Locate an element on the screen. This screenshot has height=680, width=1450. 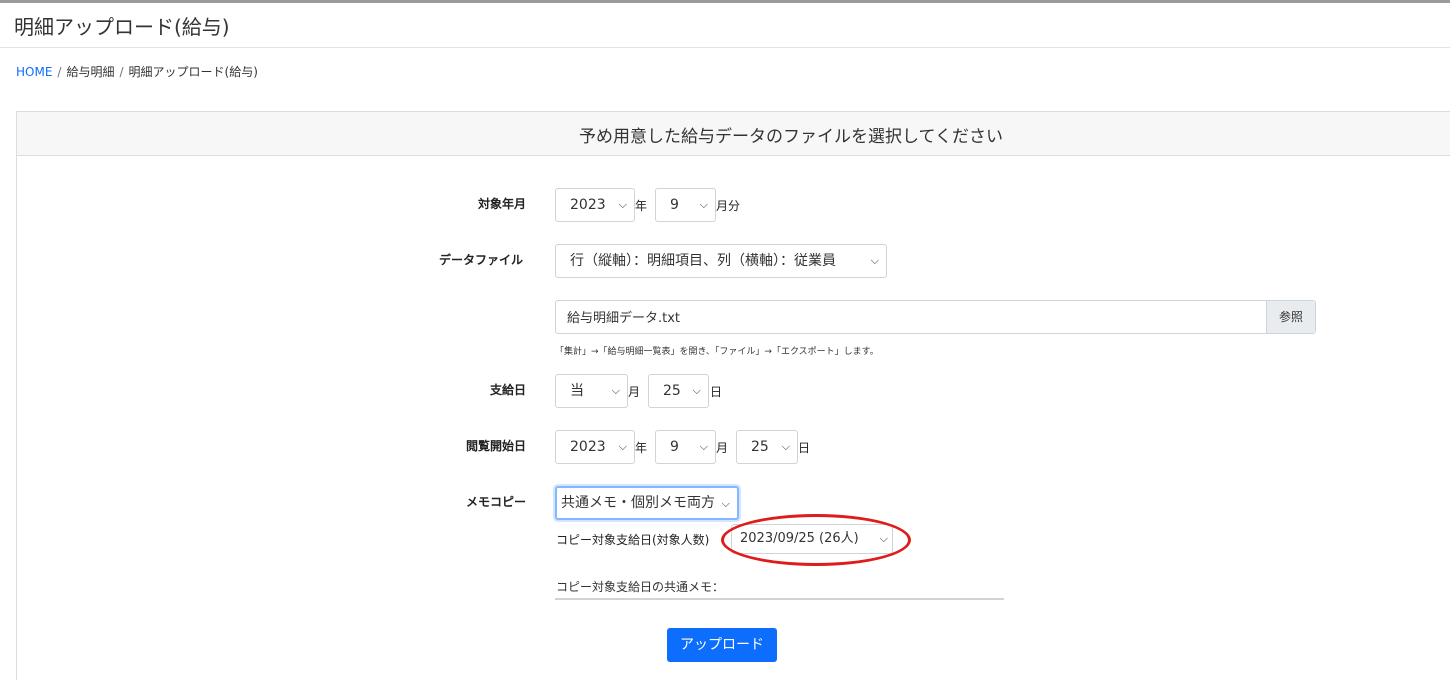
memo-copy-select: 共通メモ・個別メモ両方 ⌵ is located at coordinates (647, 503).